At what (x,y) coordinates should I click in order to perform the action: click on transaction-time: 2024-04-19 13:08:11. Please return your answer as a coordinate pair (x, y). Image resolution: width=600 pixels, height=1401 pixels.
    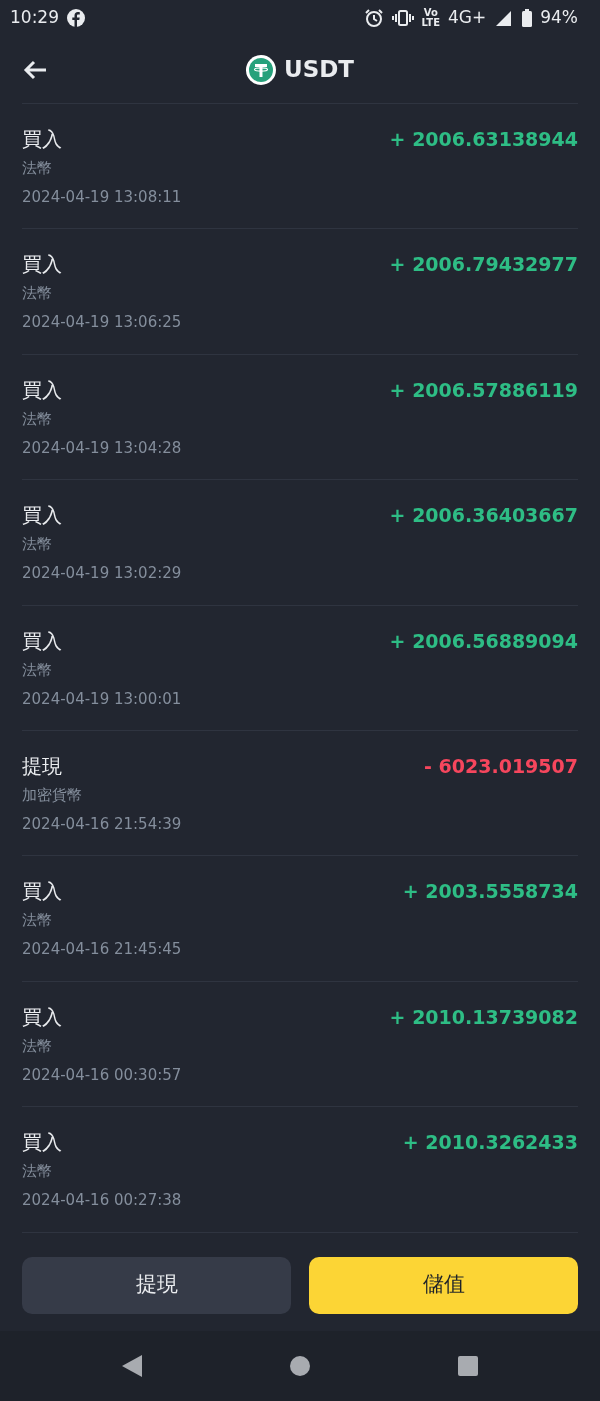
    Looking at the image, I should click on (102, 197).